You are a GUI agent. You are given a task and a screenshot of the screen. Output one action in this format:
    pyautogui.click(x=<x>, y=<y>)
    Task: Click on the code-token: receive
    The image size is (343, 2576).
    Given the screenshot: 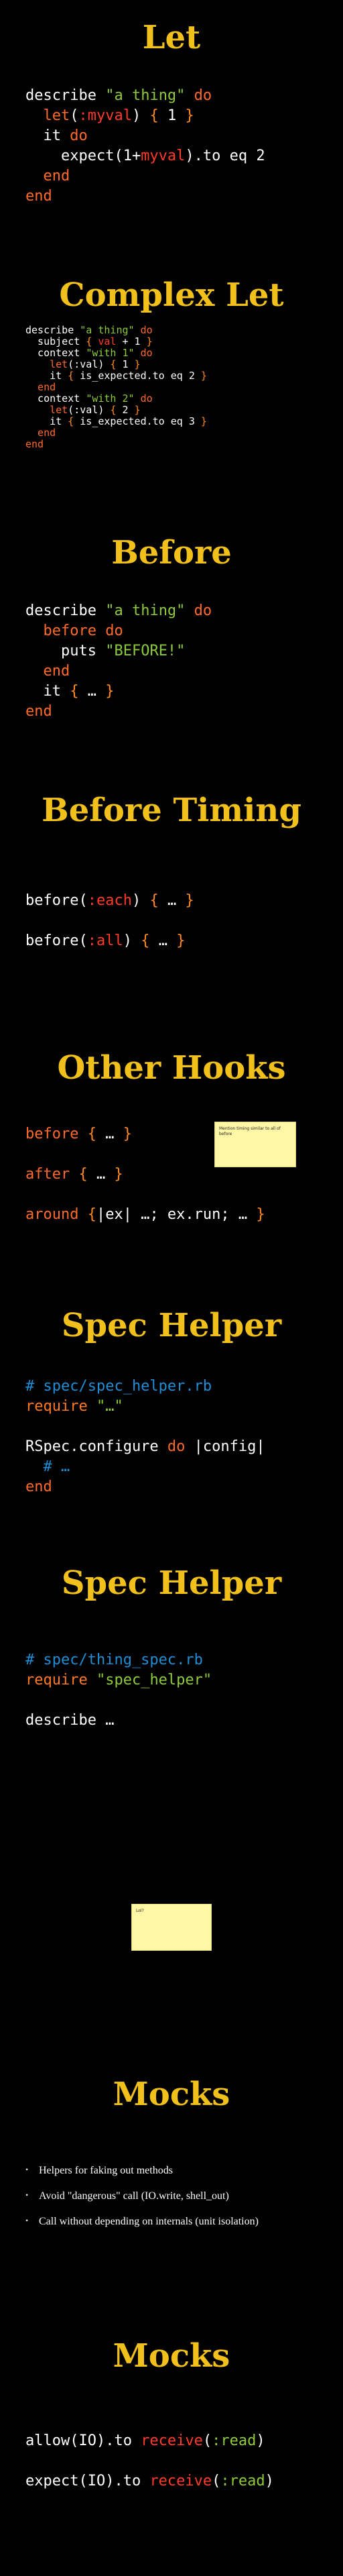 What is the action you would take?
    pyautogui.click(x=172, y=2440)
    